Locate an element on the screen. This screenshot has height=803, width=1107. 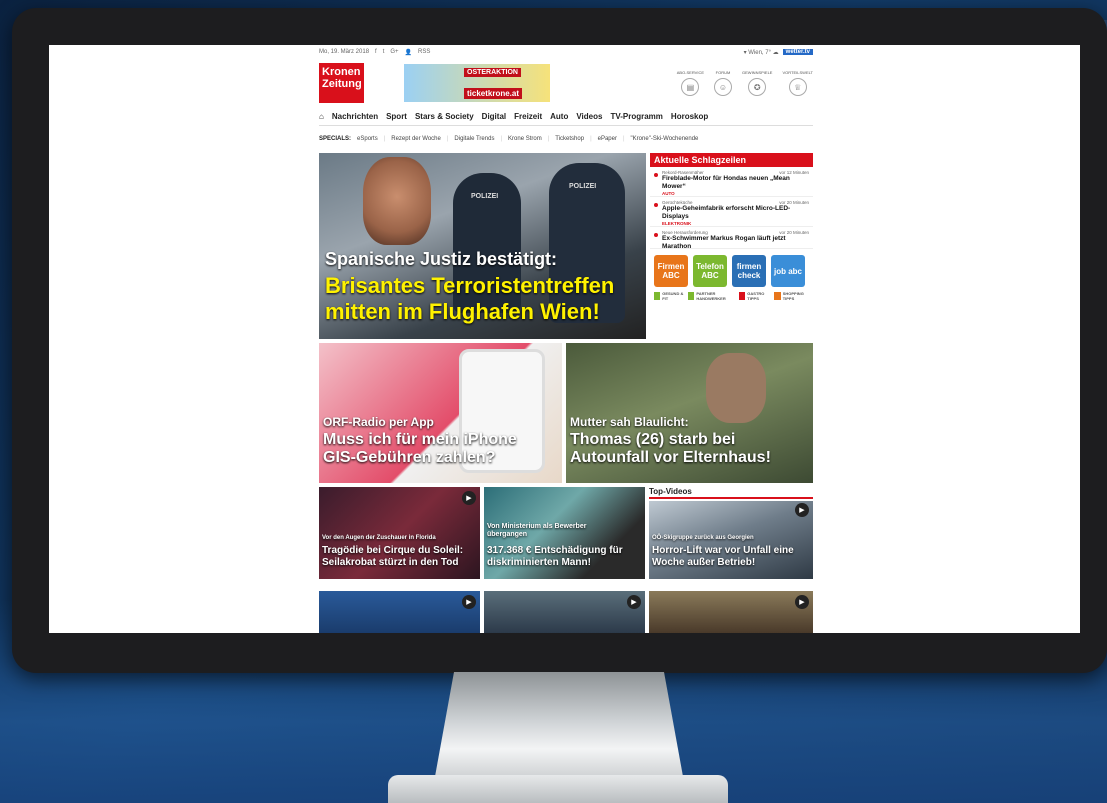
handwerker-icon is located at coordinates (691, 296).